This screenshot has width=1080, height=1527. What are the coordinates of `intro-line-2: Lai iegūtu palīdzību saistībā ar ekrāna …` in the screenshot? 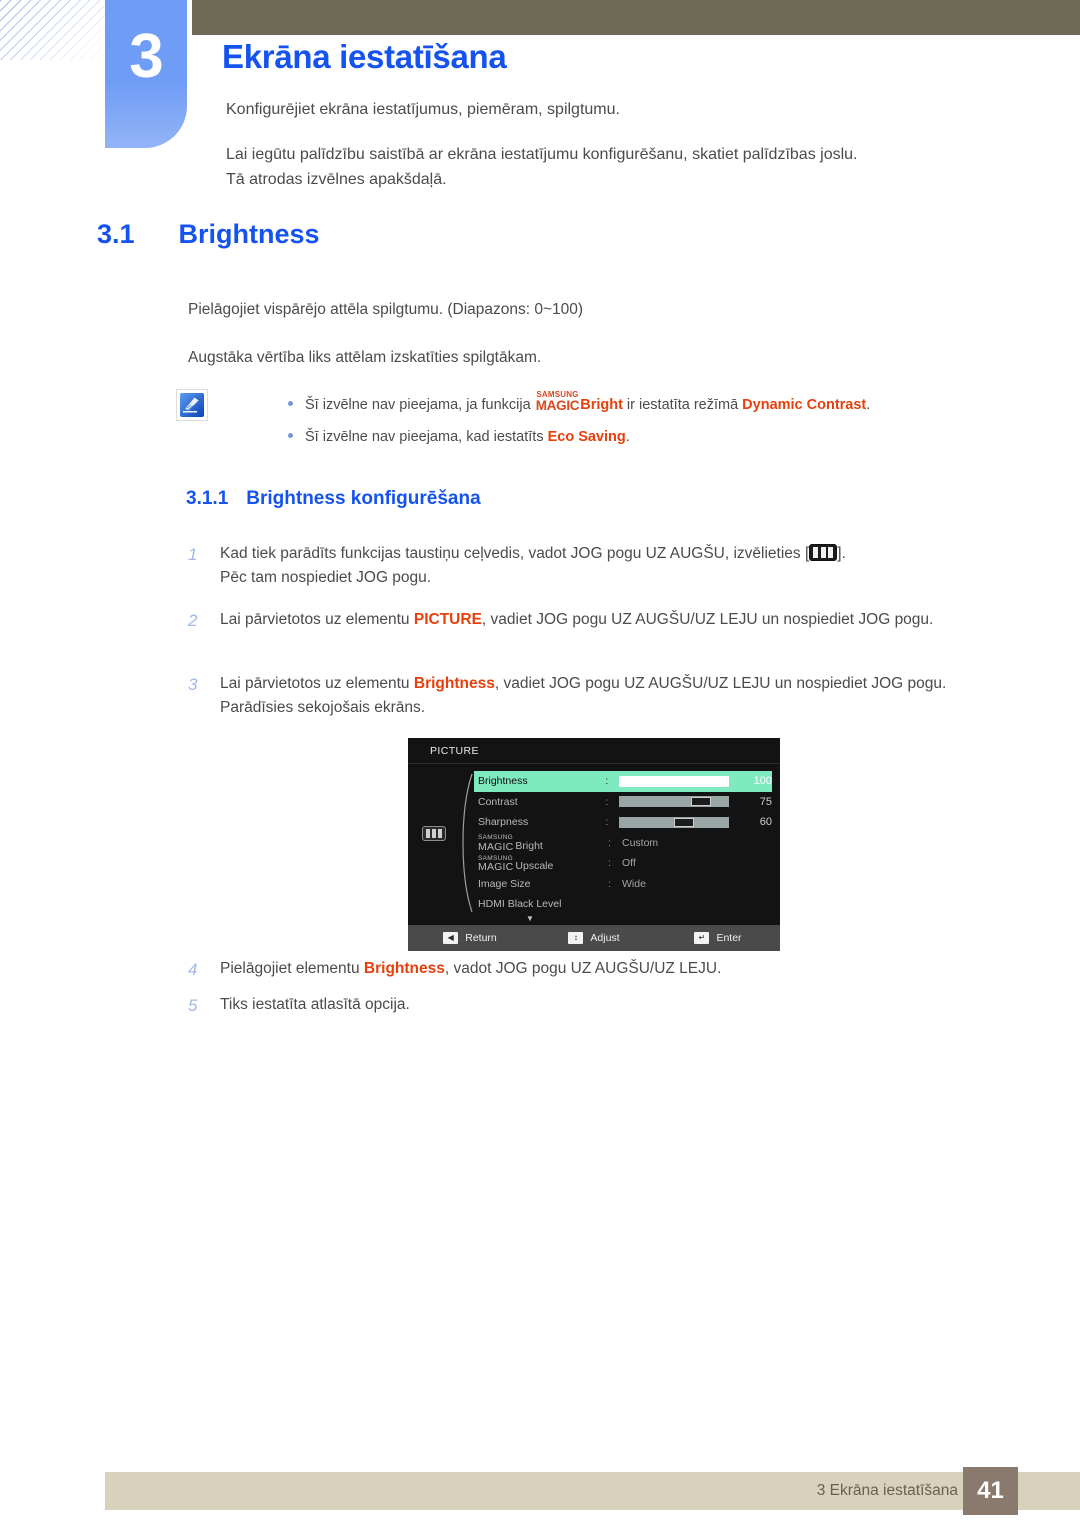 It's located at (542, 155).